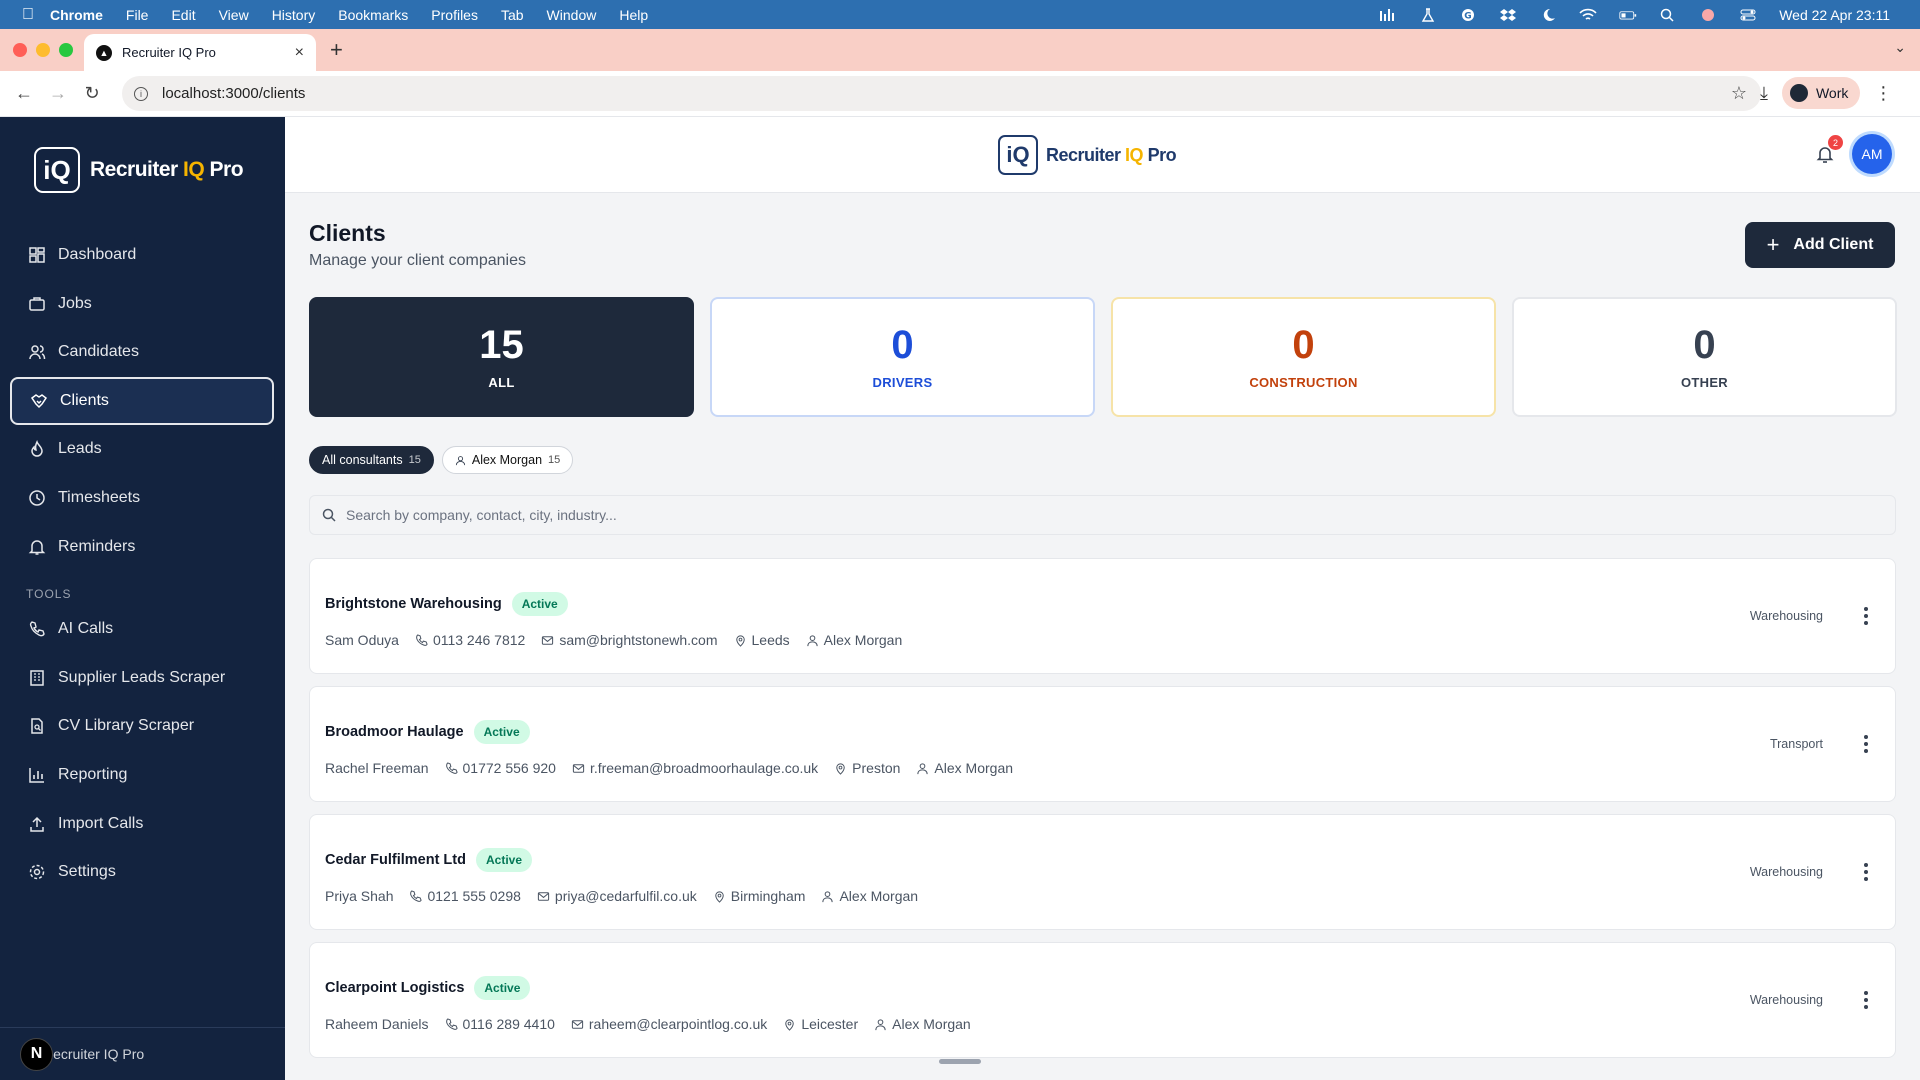 The height and width of the screenshot is (1080, 1920). What do you see at coordinates (1764, 93) in the screenshot?
I see `download-icon: ⤓` at bounding box center [1764, 93].